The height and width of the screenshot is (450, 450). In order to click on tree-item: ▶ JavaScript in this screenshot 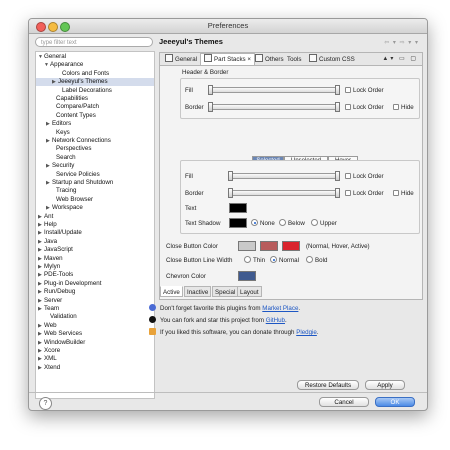, I will do `click(55, 250)`.